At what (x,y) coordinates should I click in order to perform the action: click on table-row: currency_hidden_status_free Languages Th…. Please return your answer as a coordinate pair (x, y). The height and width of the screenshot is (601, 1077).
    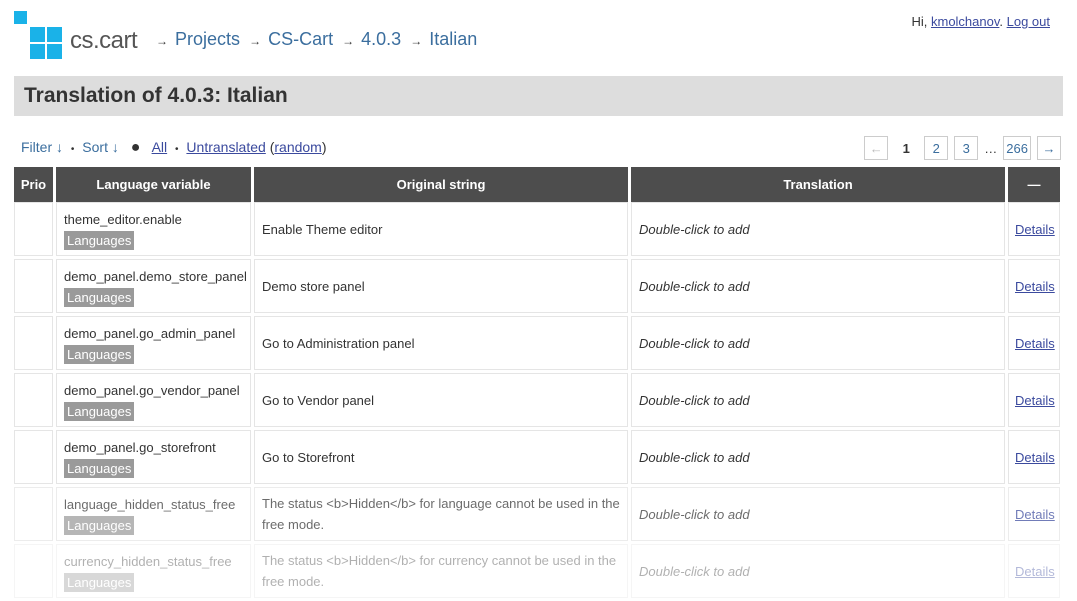
    Looking at the image, I should click on (538, 572).